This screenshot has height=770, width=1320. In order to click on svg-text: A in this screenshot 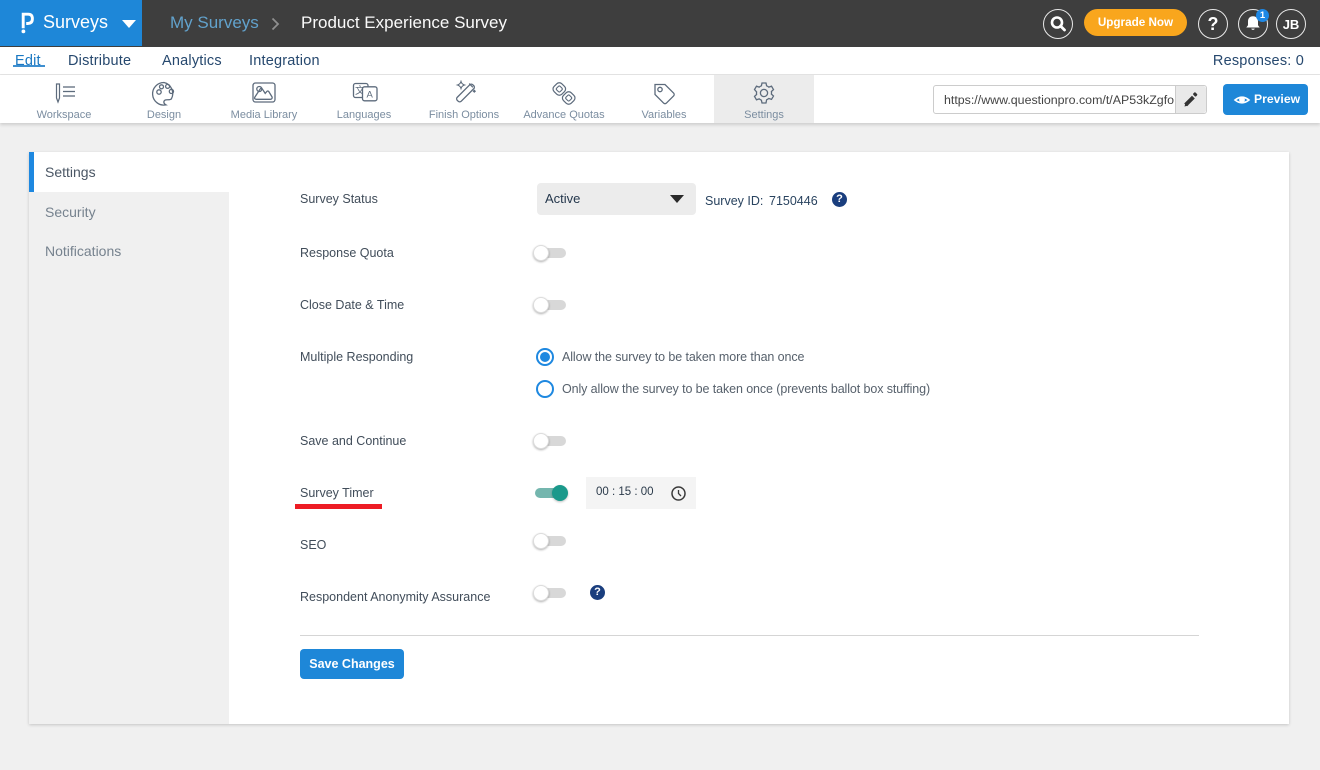, I will do `click(370, 95)`.